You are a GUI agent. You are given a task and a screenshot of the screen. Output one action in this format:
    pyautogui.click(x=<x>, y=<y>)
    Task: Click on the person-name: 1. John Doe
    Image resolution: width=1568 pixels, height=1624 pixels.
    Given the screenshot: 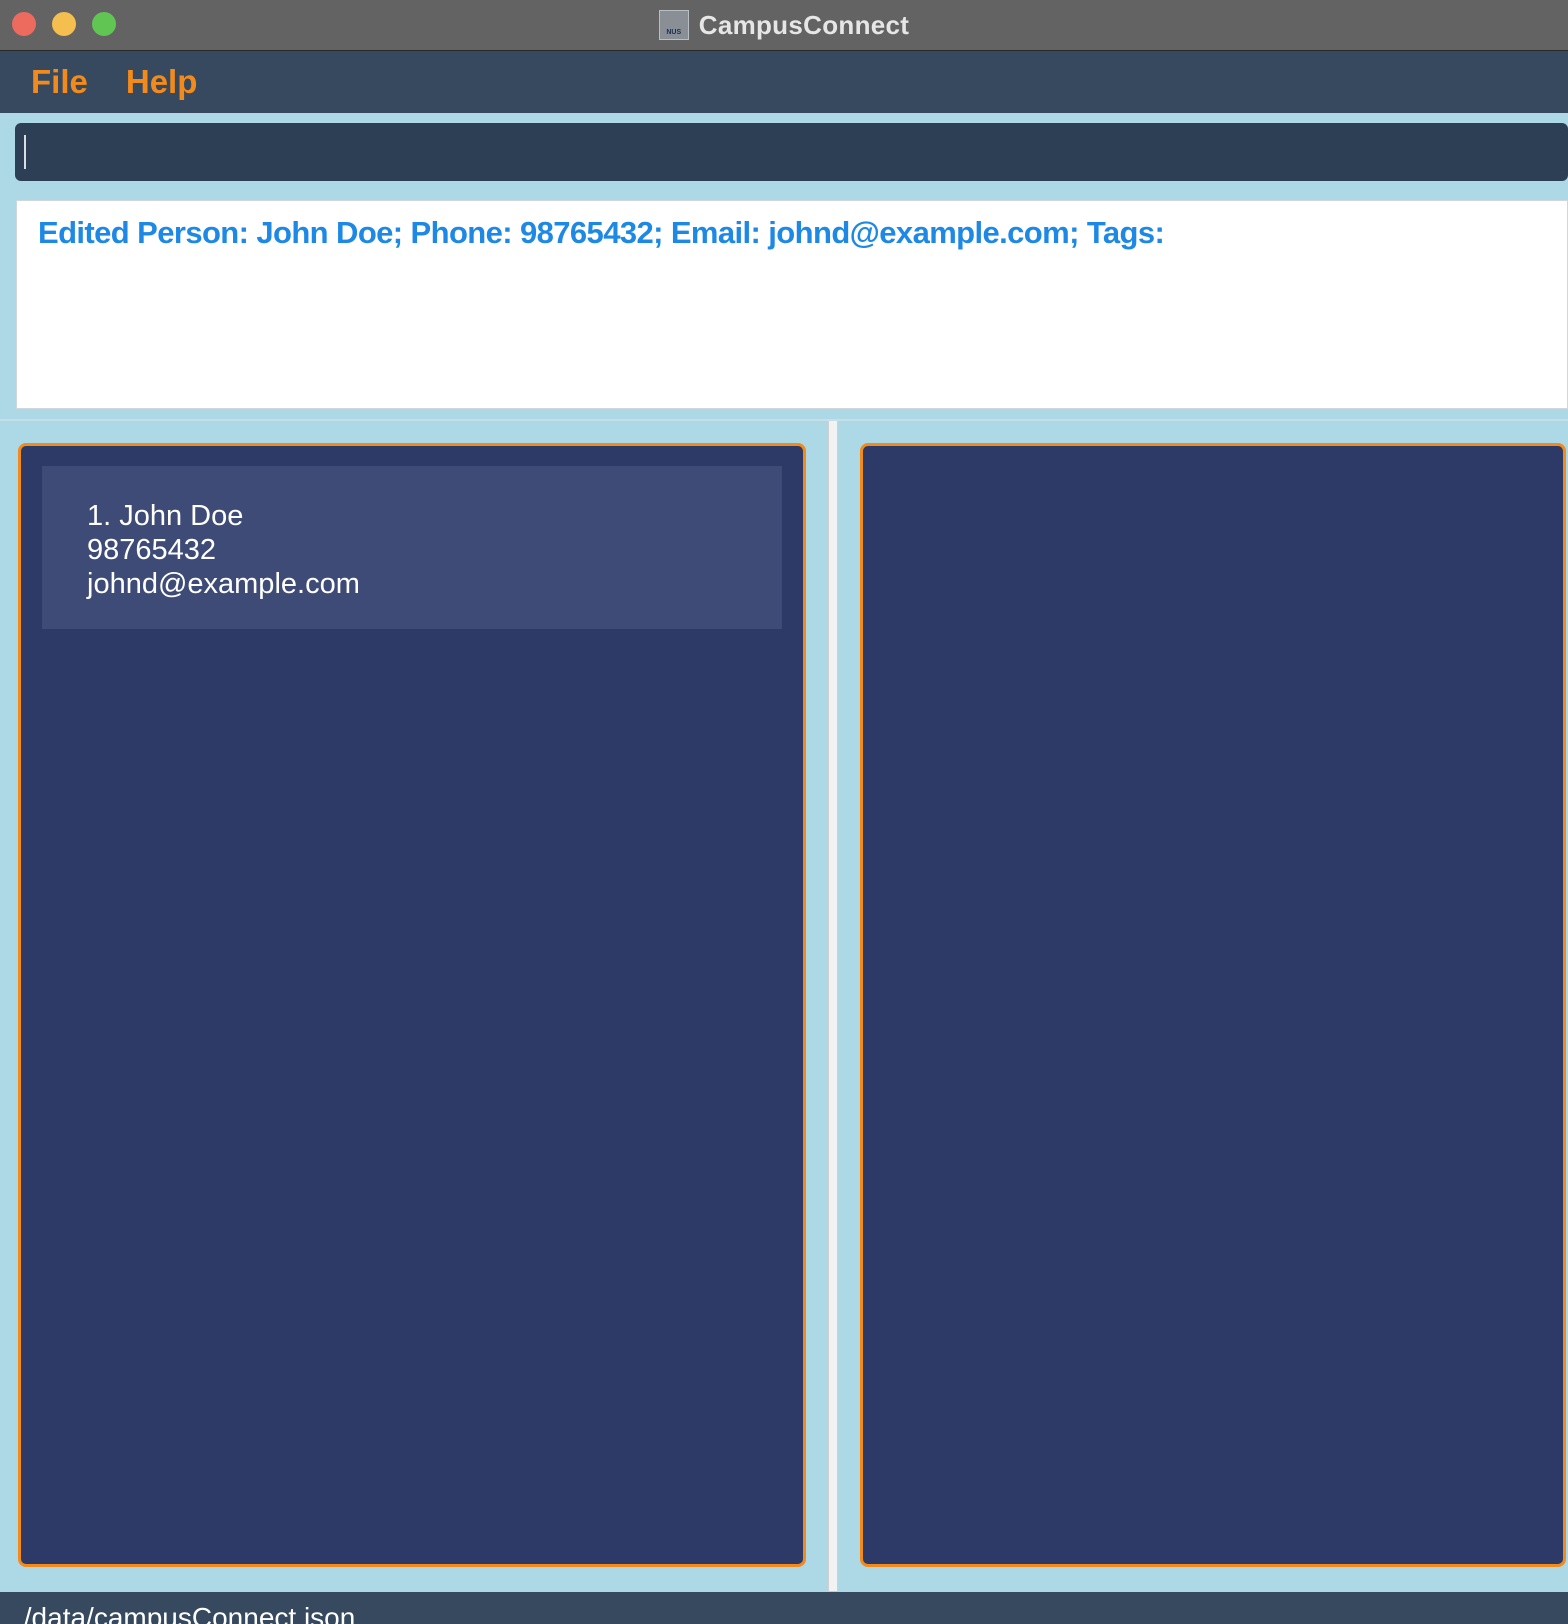 What is the action you would take?
    pyautogui.click(x=165, y=516)
    